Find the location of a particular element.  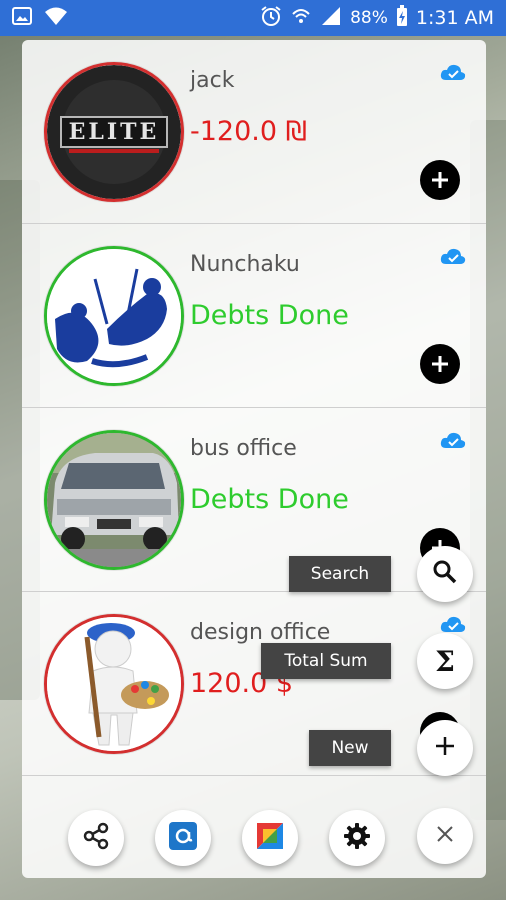

gear-icon is located at coordinates (357, 838).